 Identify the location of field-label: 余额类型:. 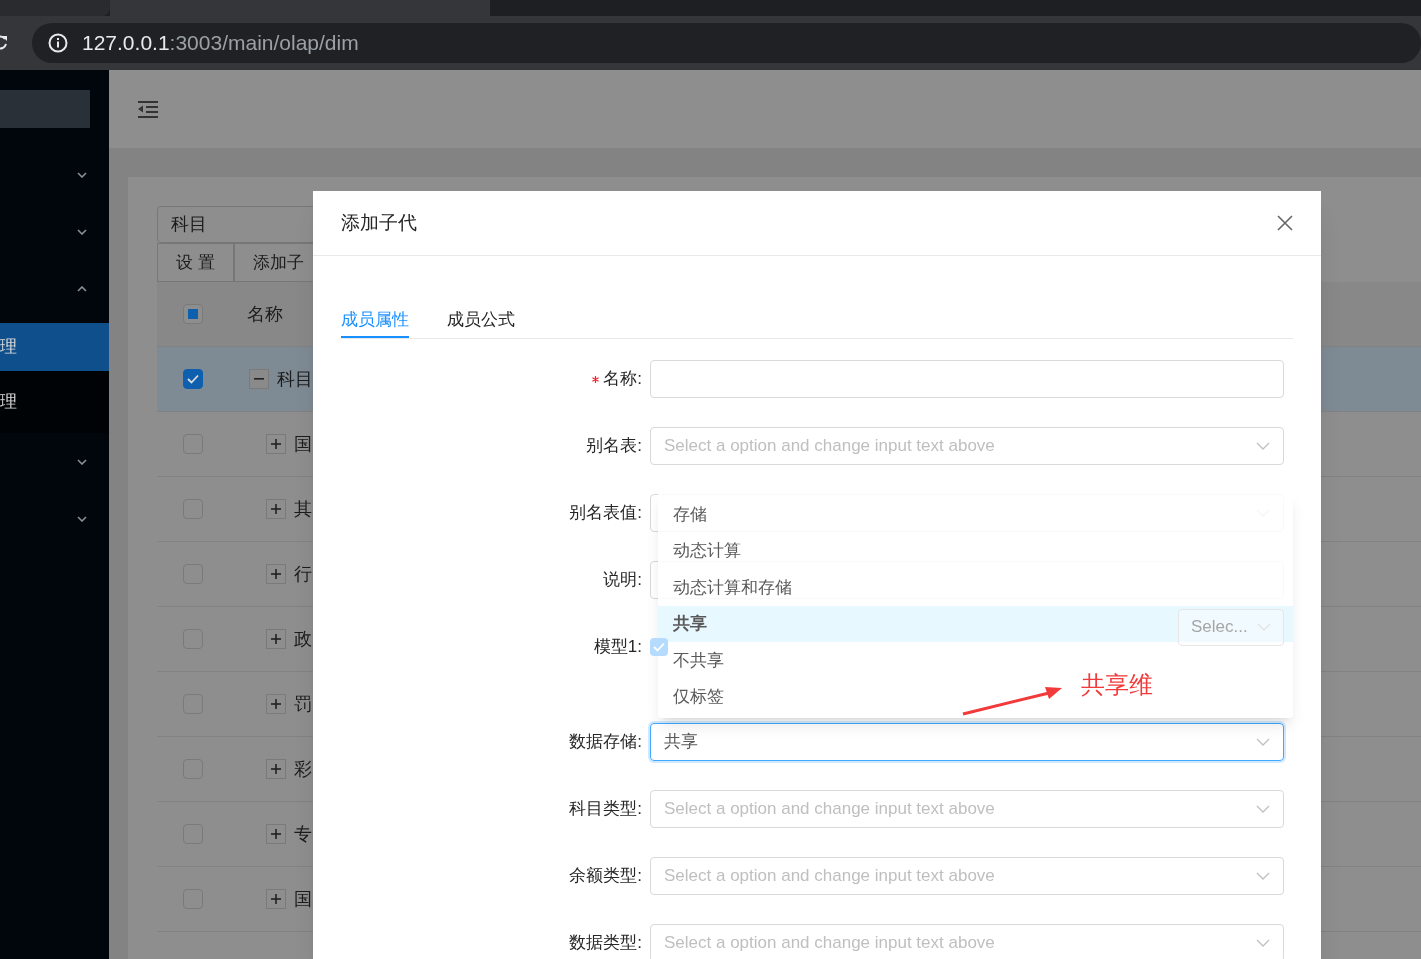
(605, 876).